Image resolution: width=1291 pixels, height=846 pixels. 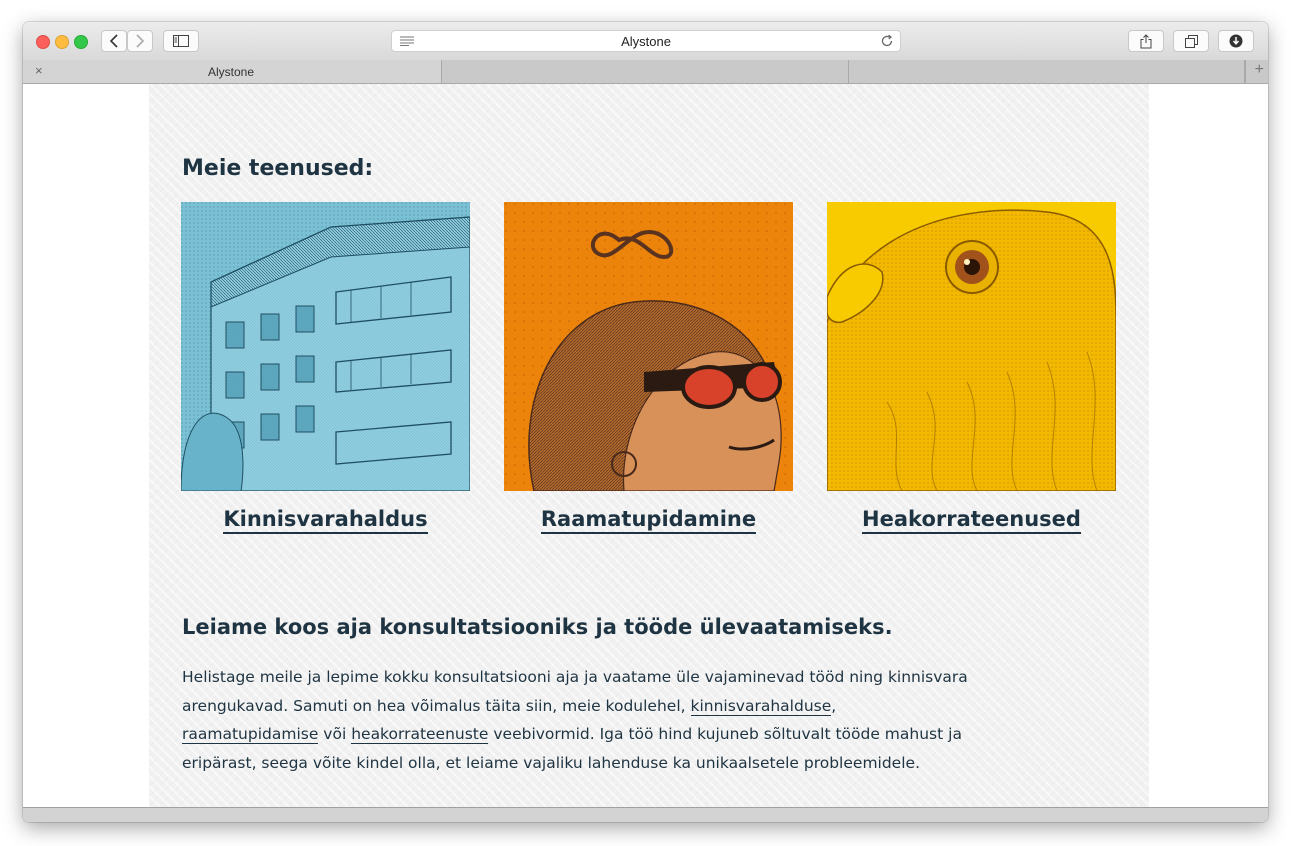 What do you see at coordinates (39, 70) in the screenshot?
I see `close-tab-icon: ×` at bounding box center [39, 70].